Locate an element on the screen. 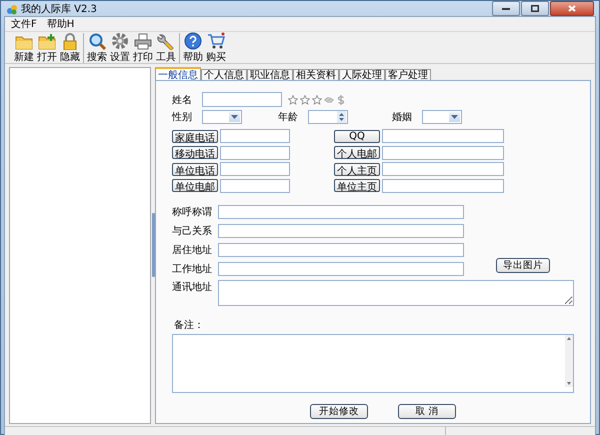 This screenshot has height=435, width=600. menu-item: 文件F is located at coordinates (24, 24).